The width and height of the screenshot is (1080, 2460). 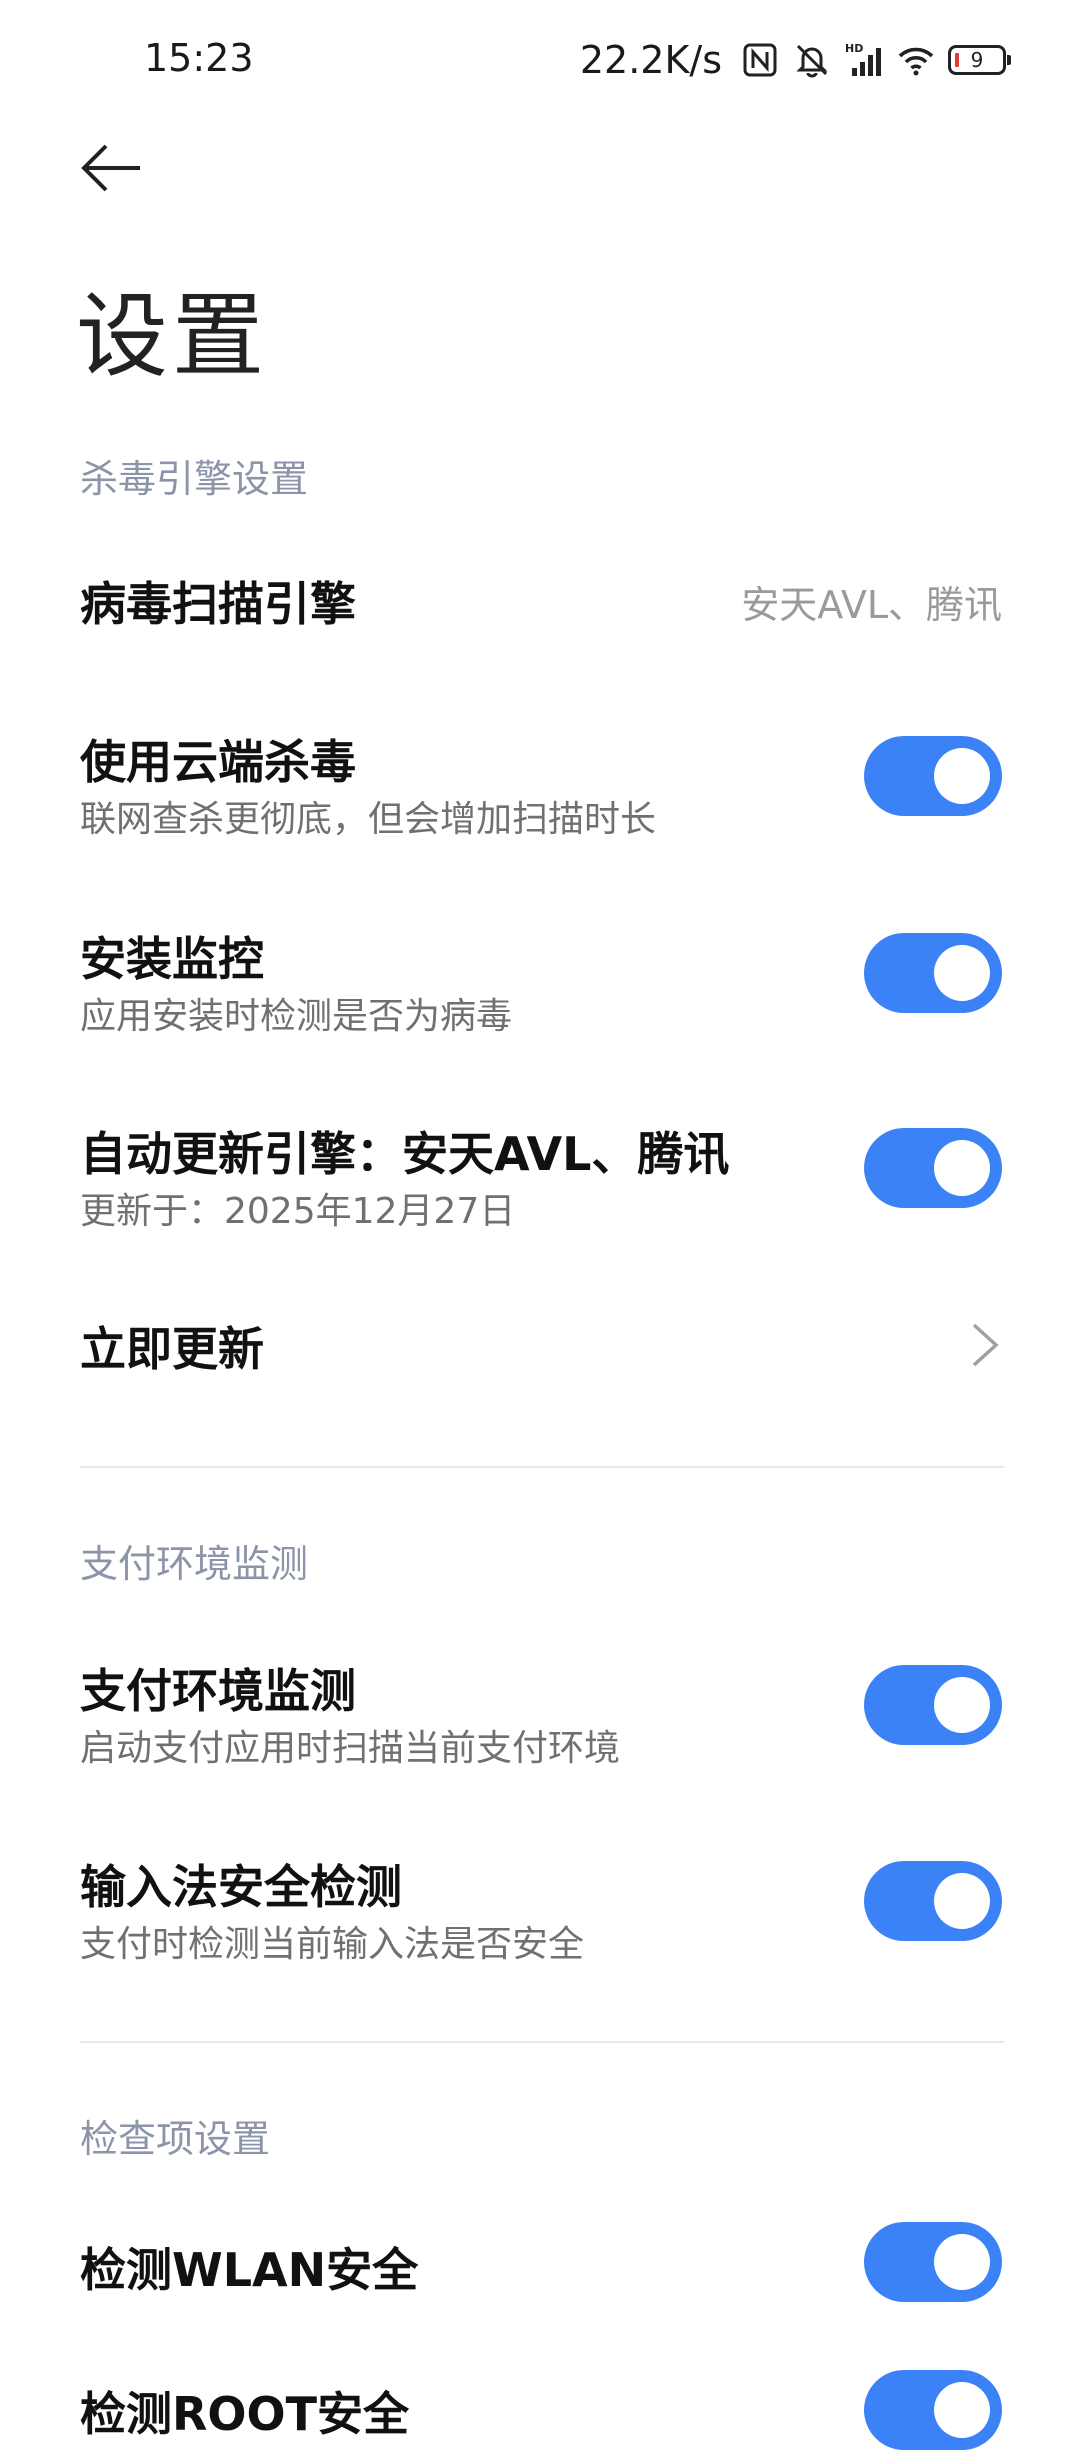 What do you see at coordinates (812, 61) in the screenshot?
I see `bell-off-icon` at bounding box center [812, 61].